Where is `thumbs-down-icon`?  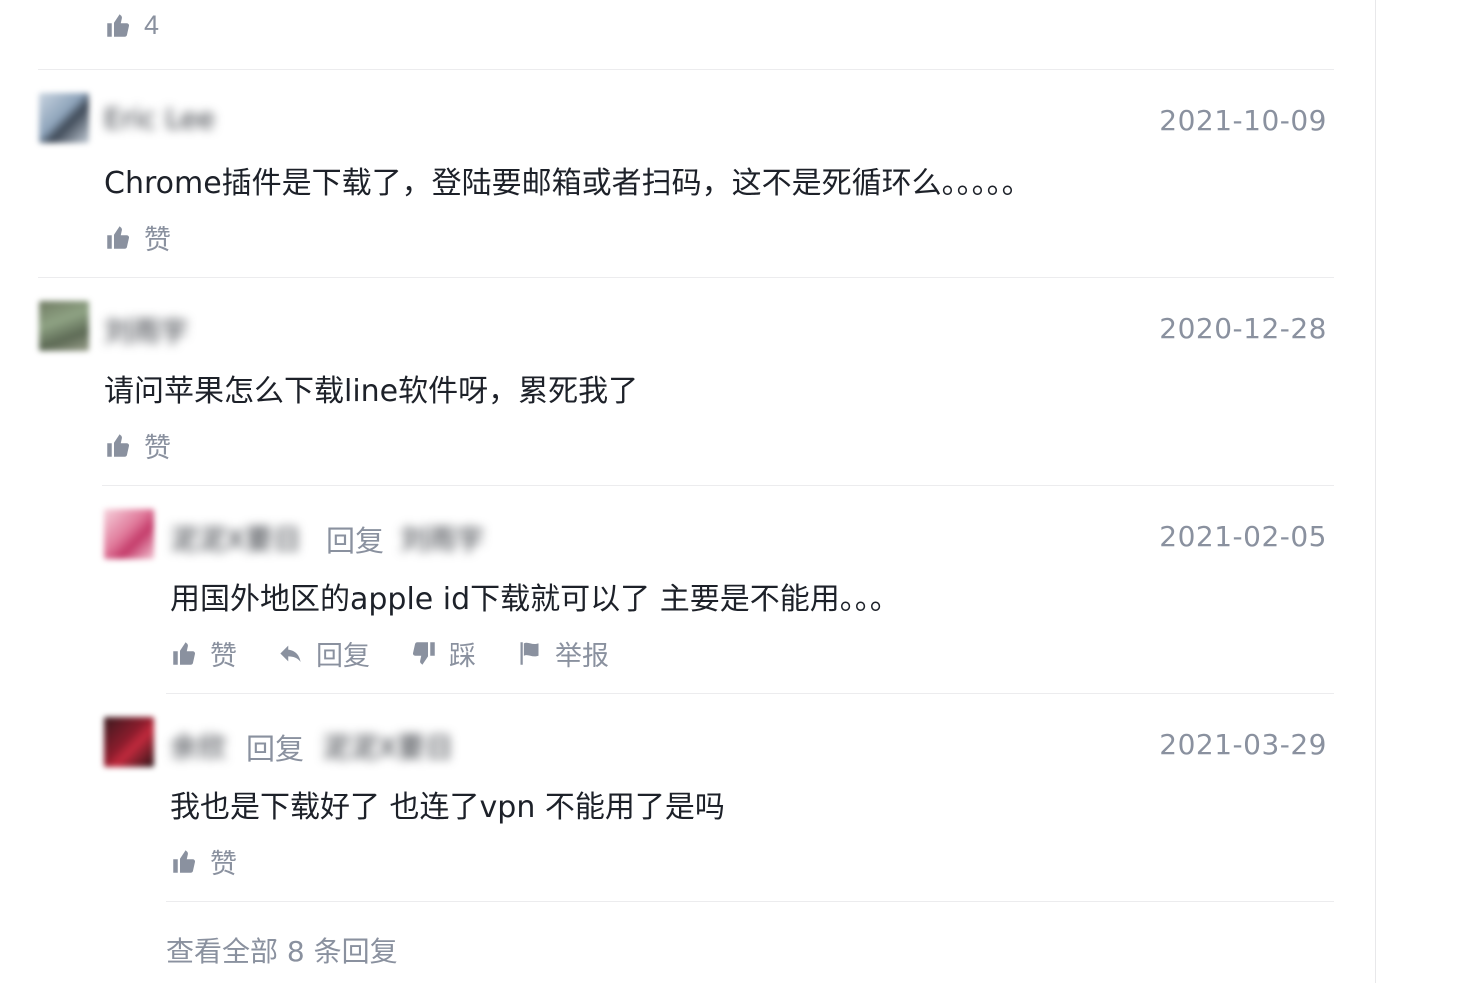
thumbs-down-icon is located at coordinates (423, 653).